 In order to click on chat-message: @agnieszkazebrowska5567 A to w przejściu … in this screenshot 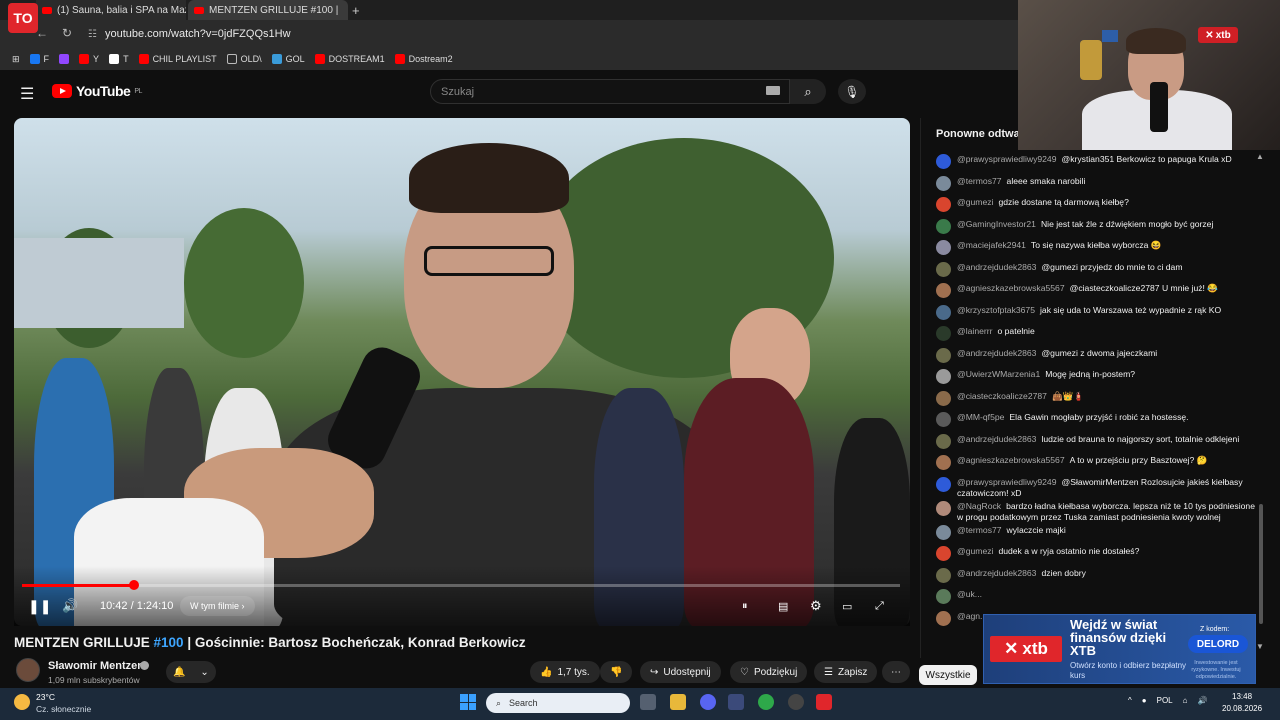, I will do `click(1095, 464)`.